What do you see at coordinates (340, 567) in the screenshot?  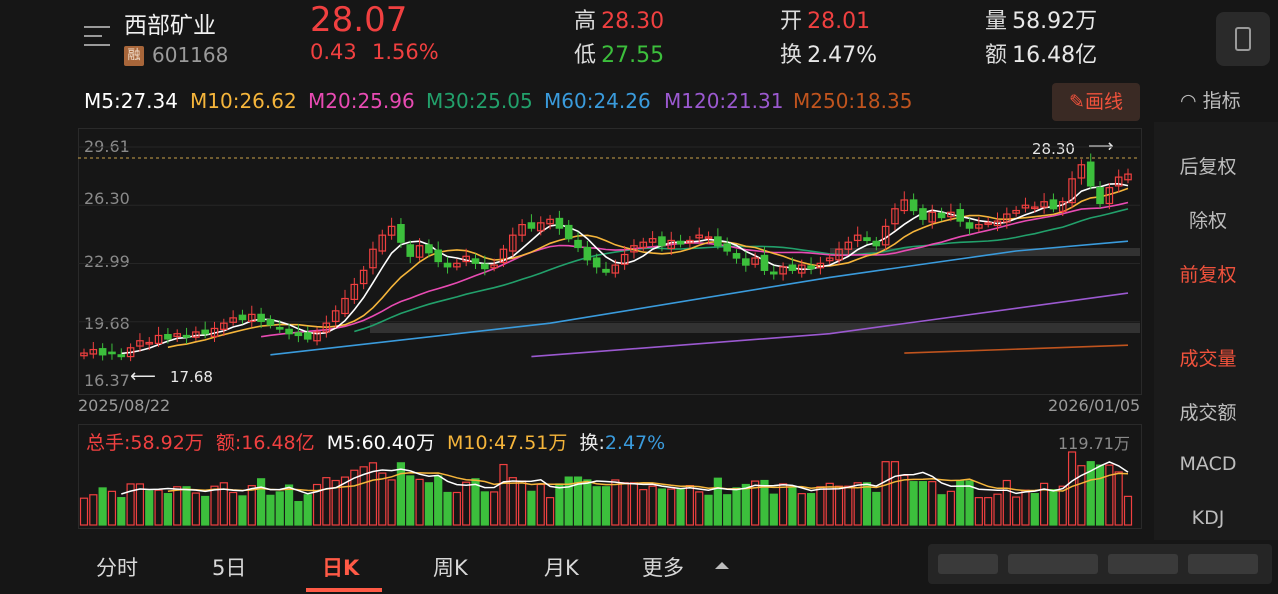 I see `tab-daily-k: 日K` at bounding box center [340, 567].